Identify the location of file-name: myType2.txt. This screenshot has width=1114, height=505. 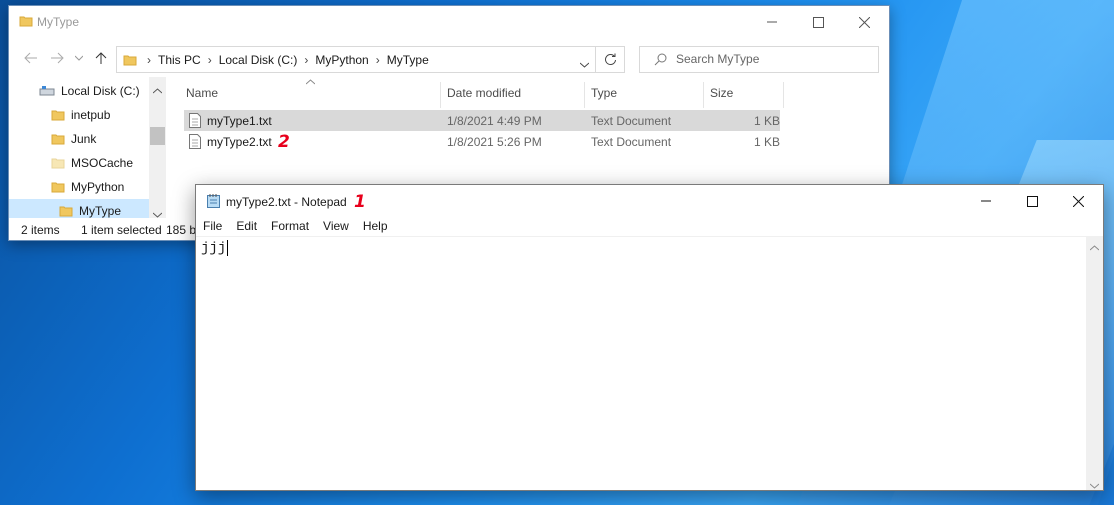
(239, 142).